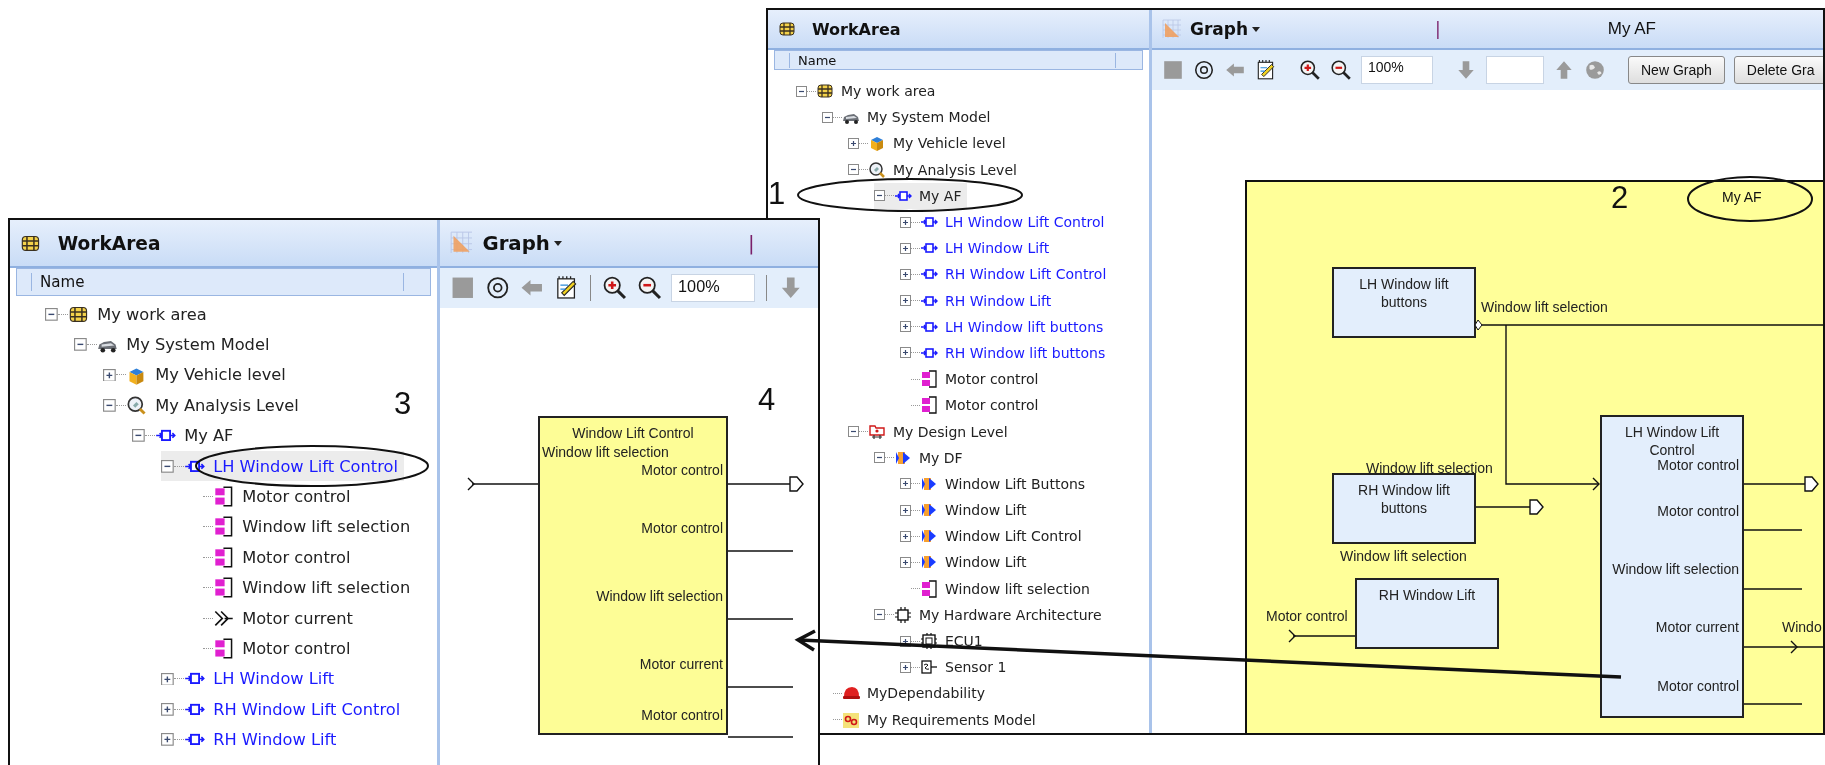 The width and height of the screenshot is (1825, 765). Describe the element at coordinates (633, 575) in the screenshot. I see `function-block: Window Lift Control Window lift selection Motor control Motor control Window lift selection Motor current Motor control` at that location.